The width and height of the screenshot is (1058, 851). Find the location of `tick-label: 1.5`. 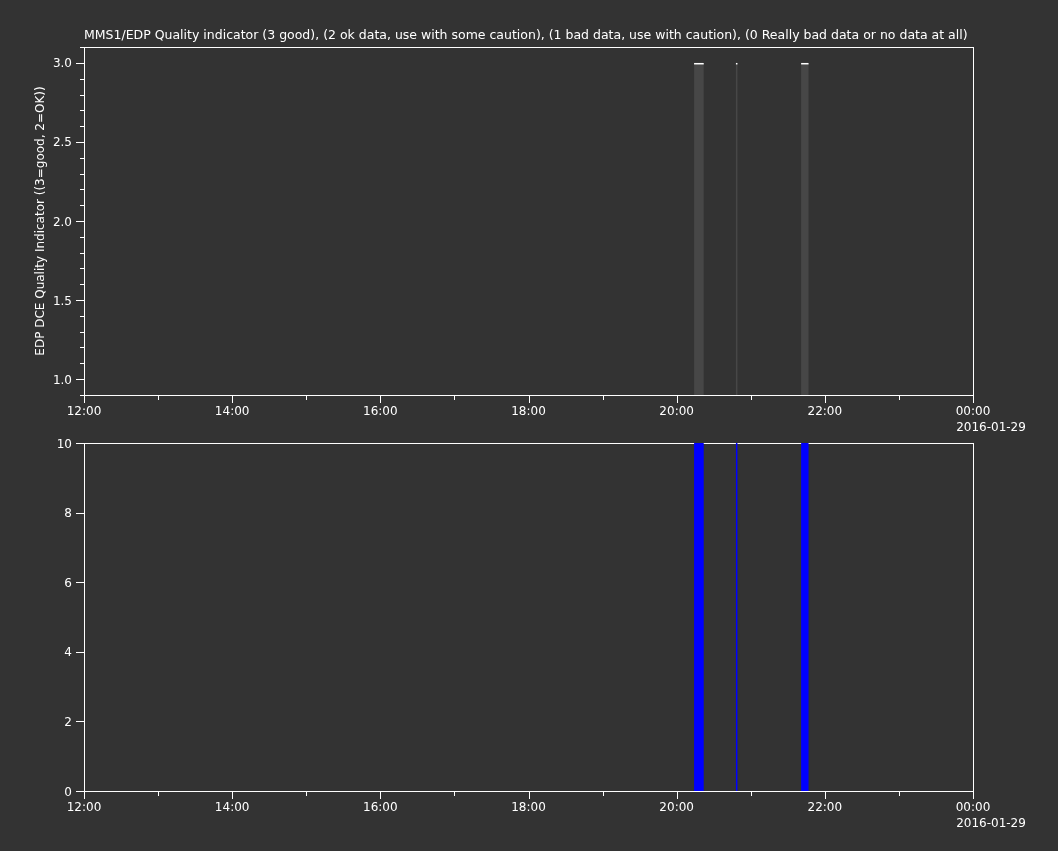

tick-label: 1.5 is located at coordinates (62, 300).